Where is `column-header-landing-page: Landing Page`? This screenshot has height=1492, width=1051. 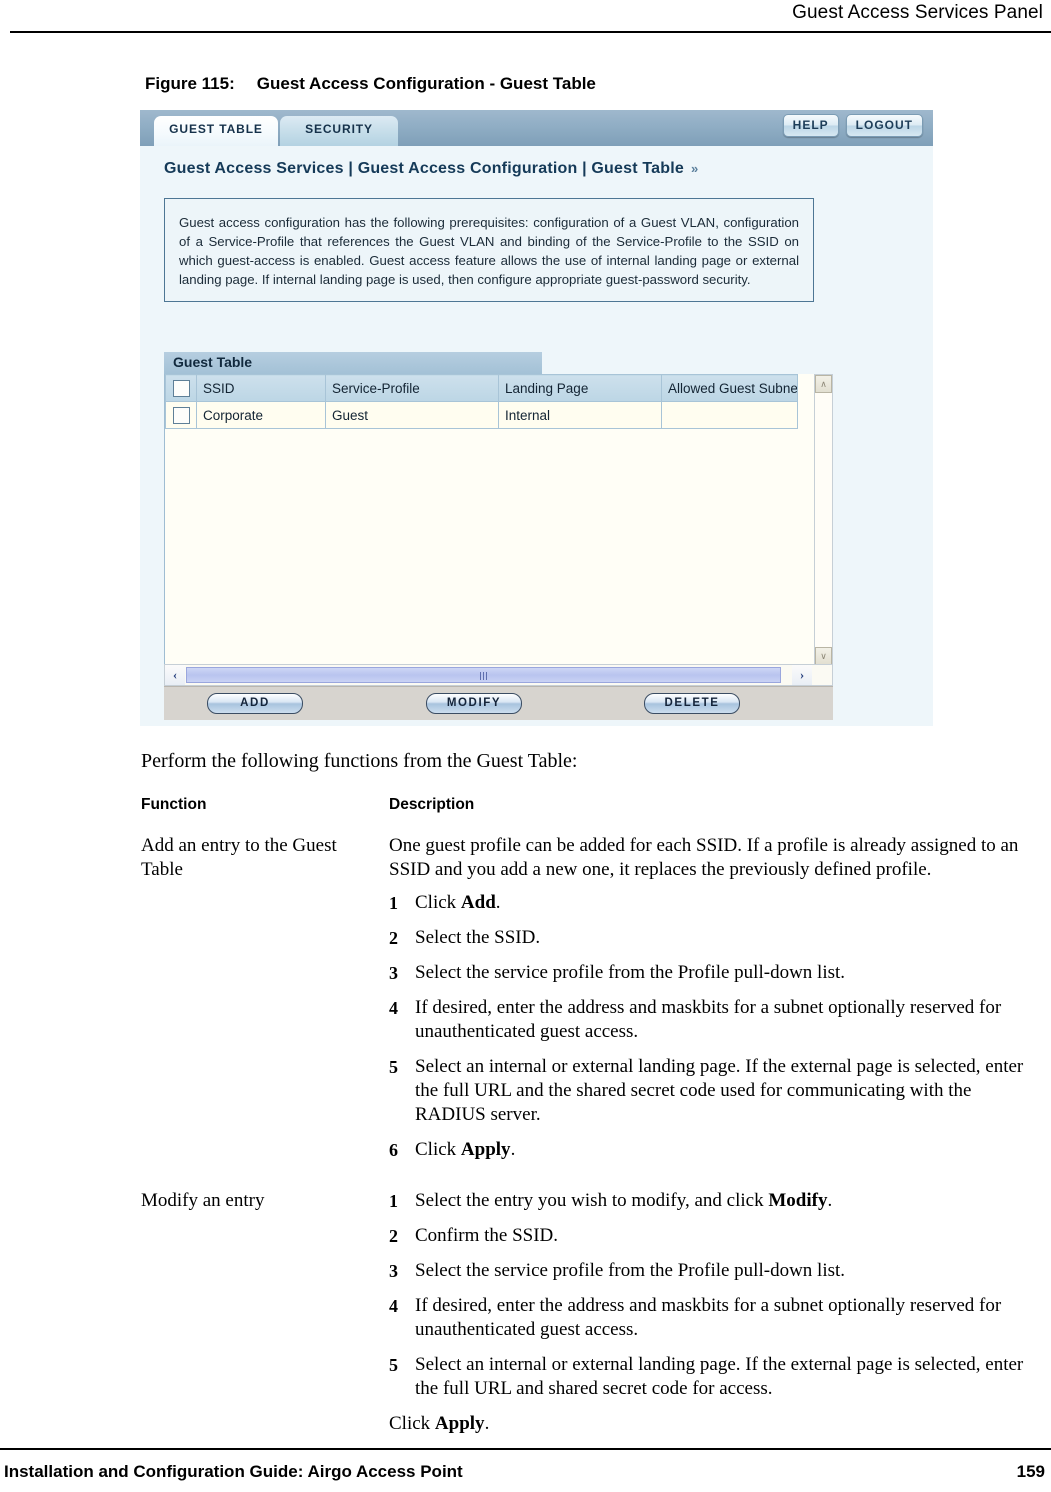 column-header-landing-page: Landing Page is located at coordinates (580, 388).